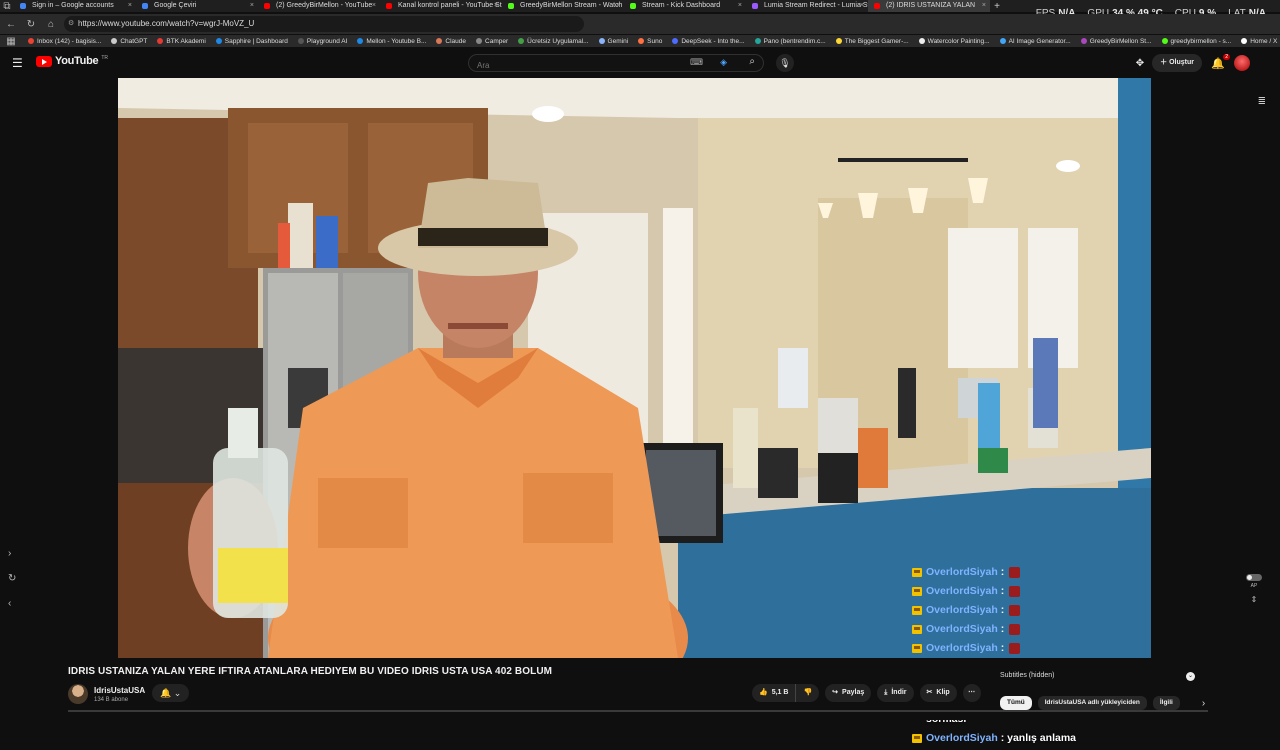 The height and width of the screenshot is (750, 1280). Describe the element at coordinates (1140, 63) in the screenshot. I see `cast-icon: ✥` at that location.